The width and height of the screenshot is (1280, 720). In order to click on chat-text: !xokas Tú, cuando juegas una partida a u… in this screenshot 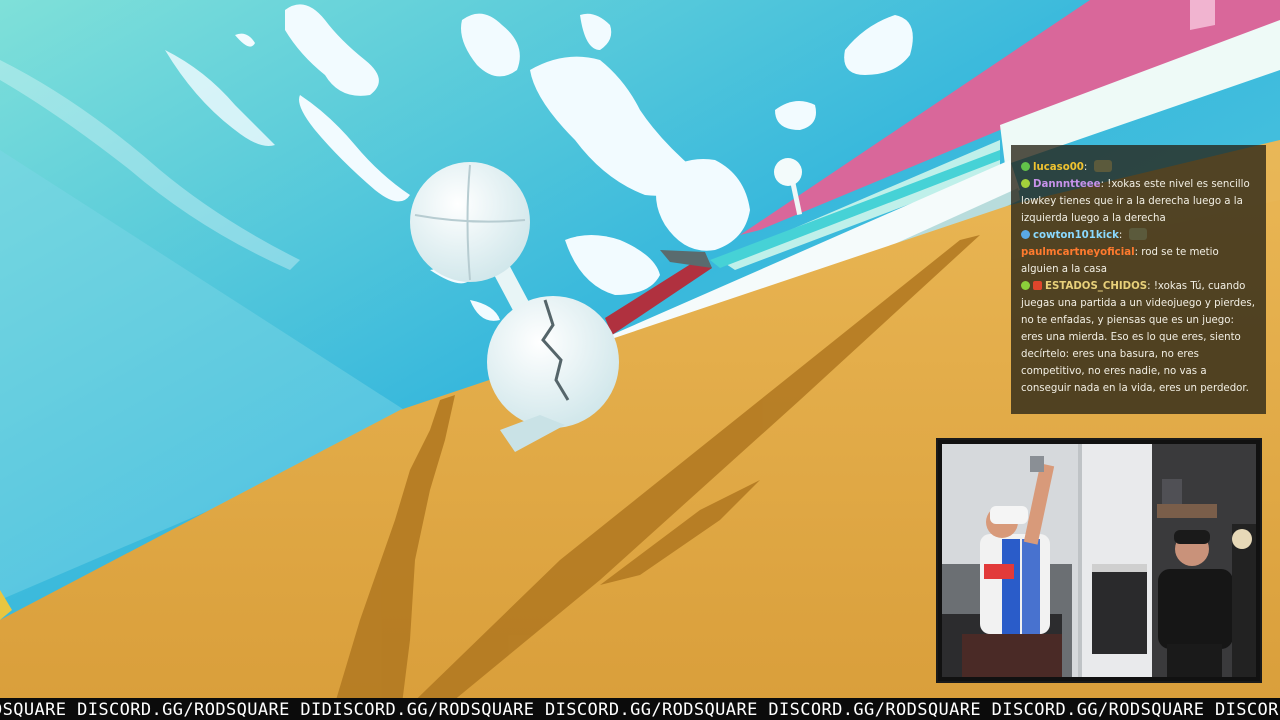, I will do `click(1138, 337)`.